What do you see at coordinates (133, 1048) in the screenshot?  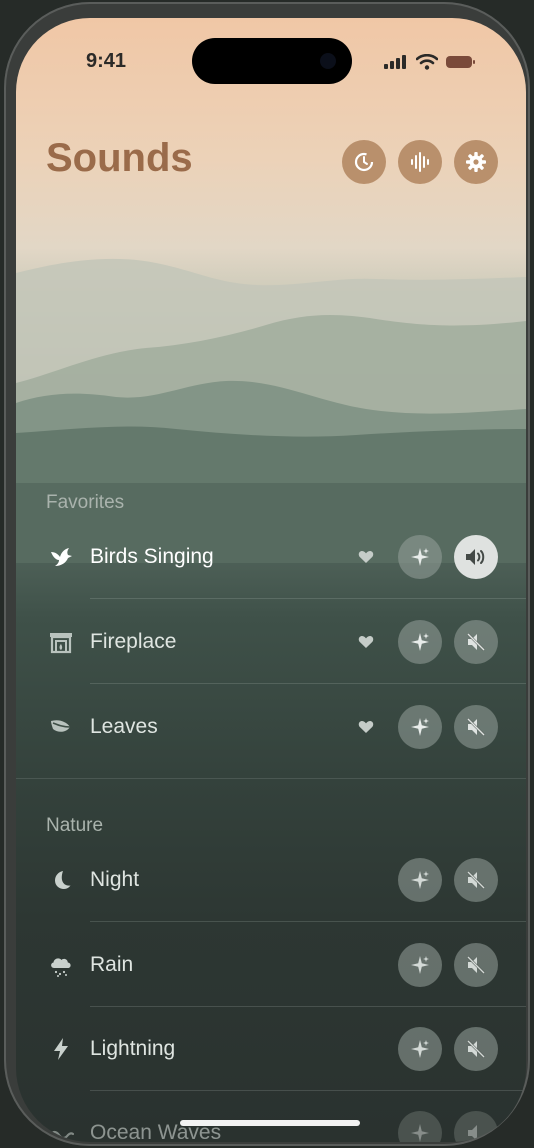 I see `sound-label: Lightning` at bounding box center [133, 1048].